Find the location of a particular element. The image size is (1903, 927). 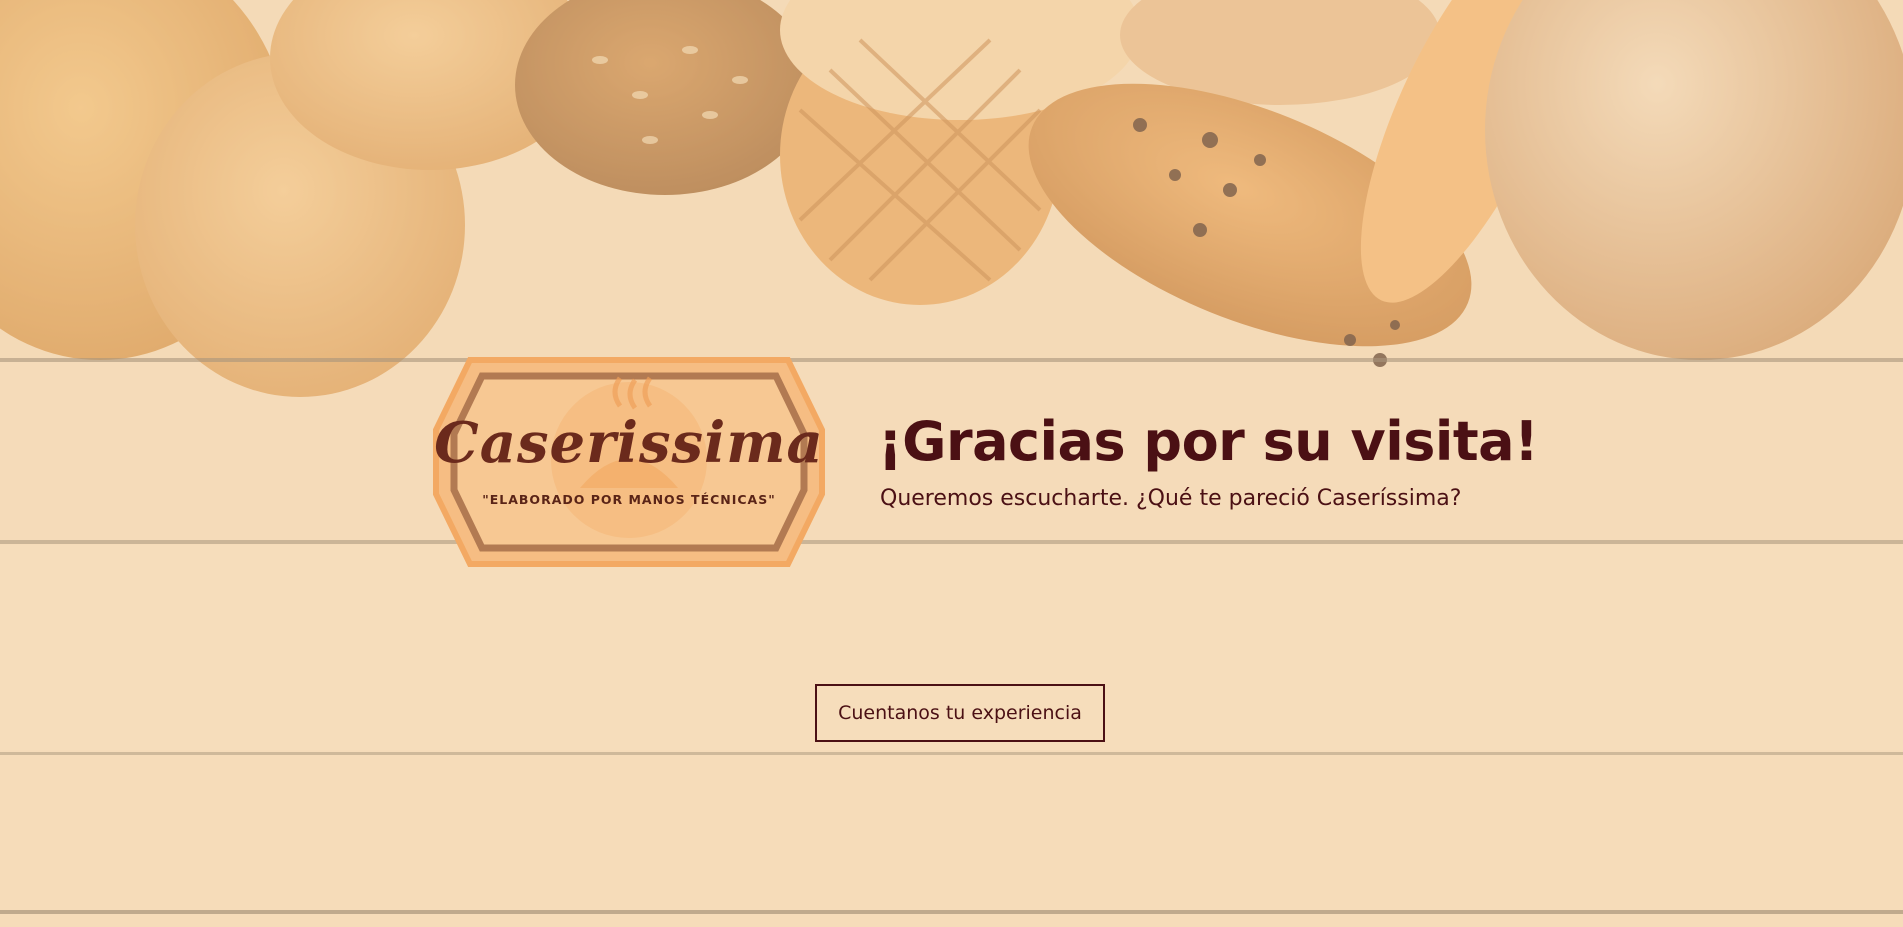

page-title: ¡Gracias por su visita! is located at coordinates (1208, 441).